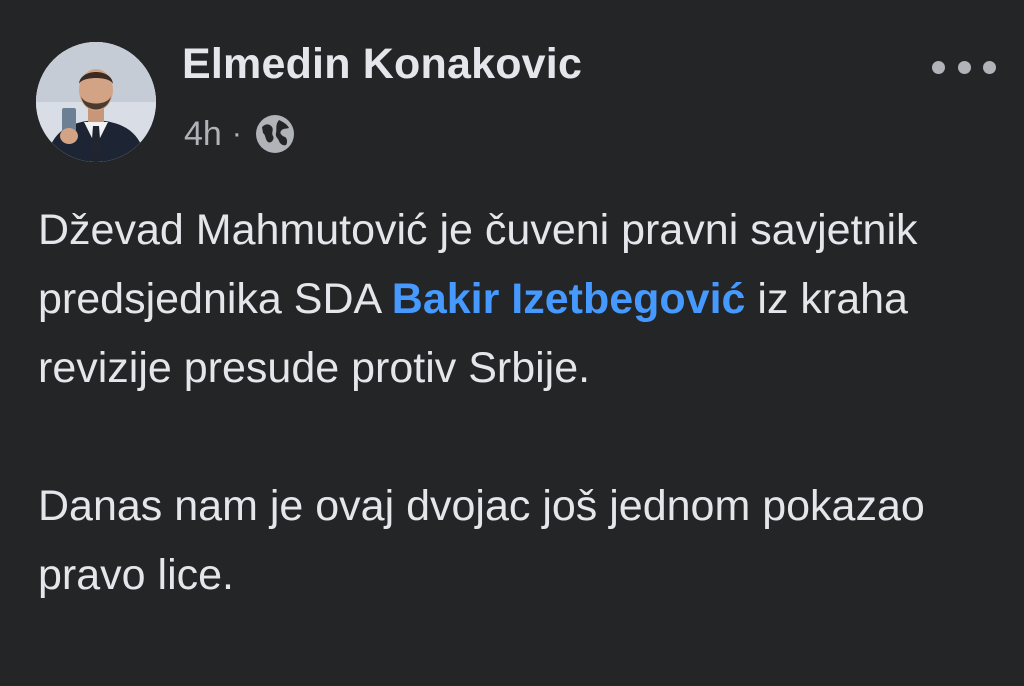  I want to click on author-avatar, so click(96, 102).